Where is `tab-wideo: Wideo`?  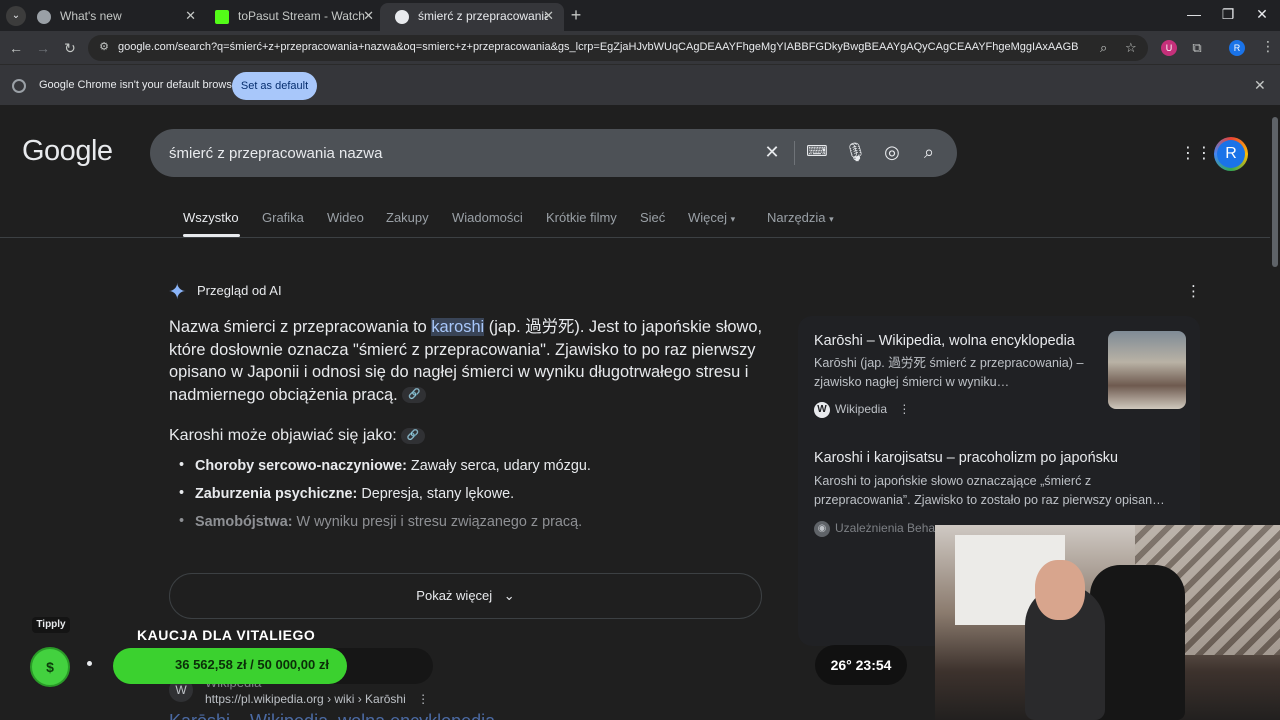 tab-wideo: Wideo is located at coordinates (345, 217).